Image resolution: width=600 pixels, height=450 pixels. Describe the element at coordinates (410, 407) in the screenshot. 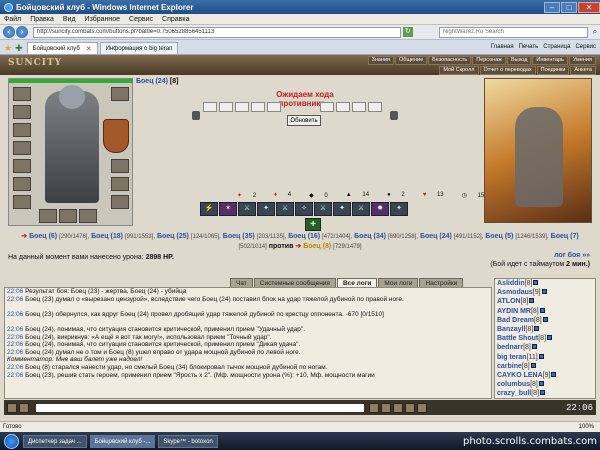

I see `sound-icon` at that location.